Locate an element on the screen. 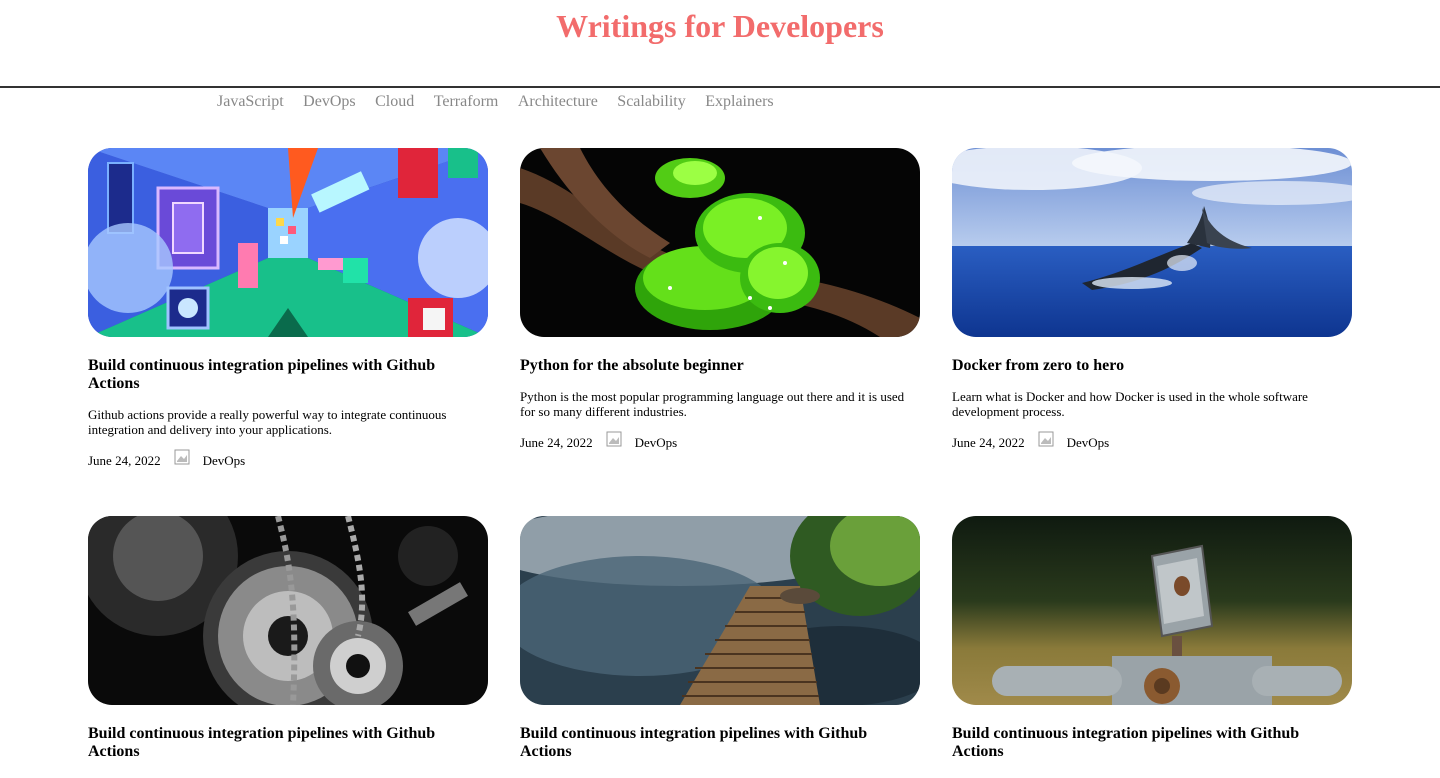 This screenshot has width=1440, height=778. post-title: Python for the absolute beginner is located at coordinates (700, 366).